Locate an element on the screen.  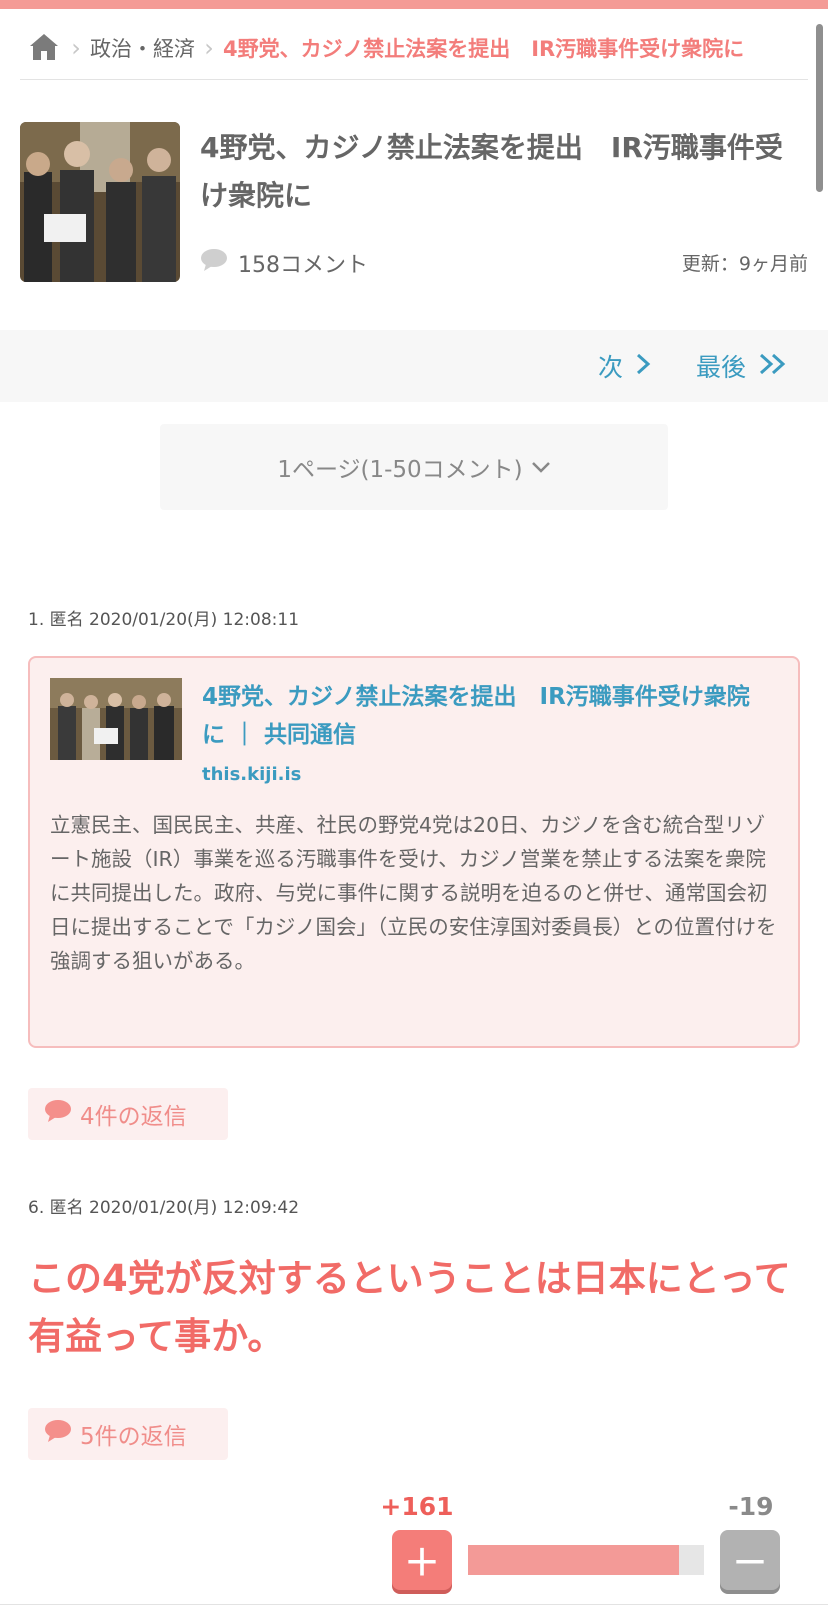
article-thumbnail is located at coordinates (100, 202).